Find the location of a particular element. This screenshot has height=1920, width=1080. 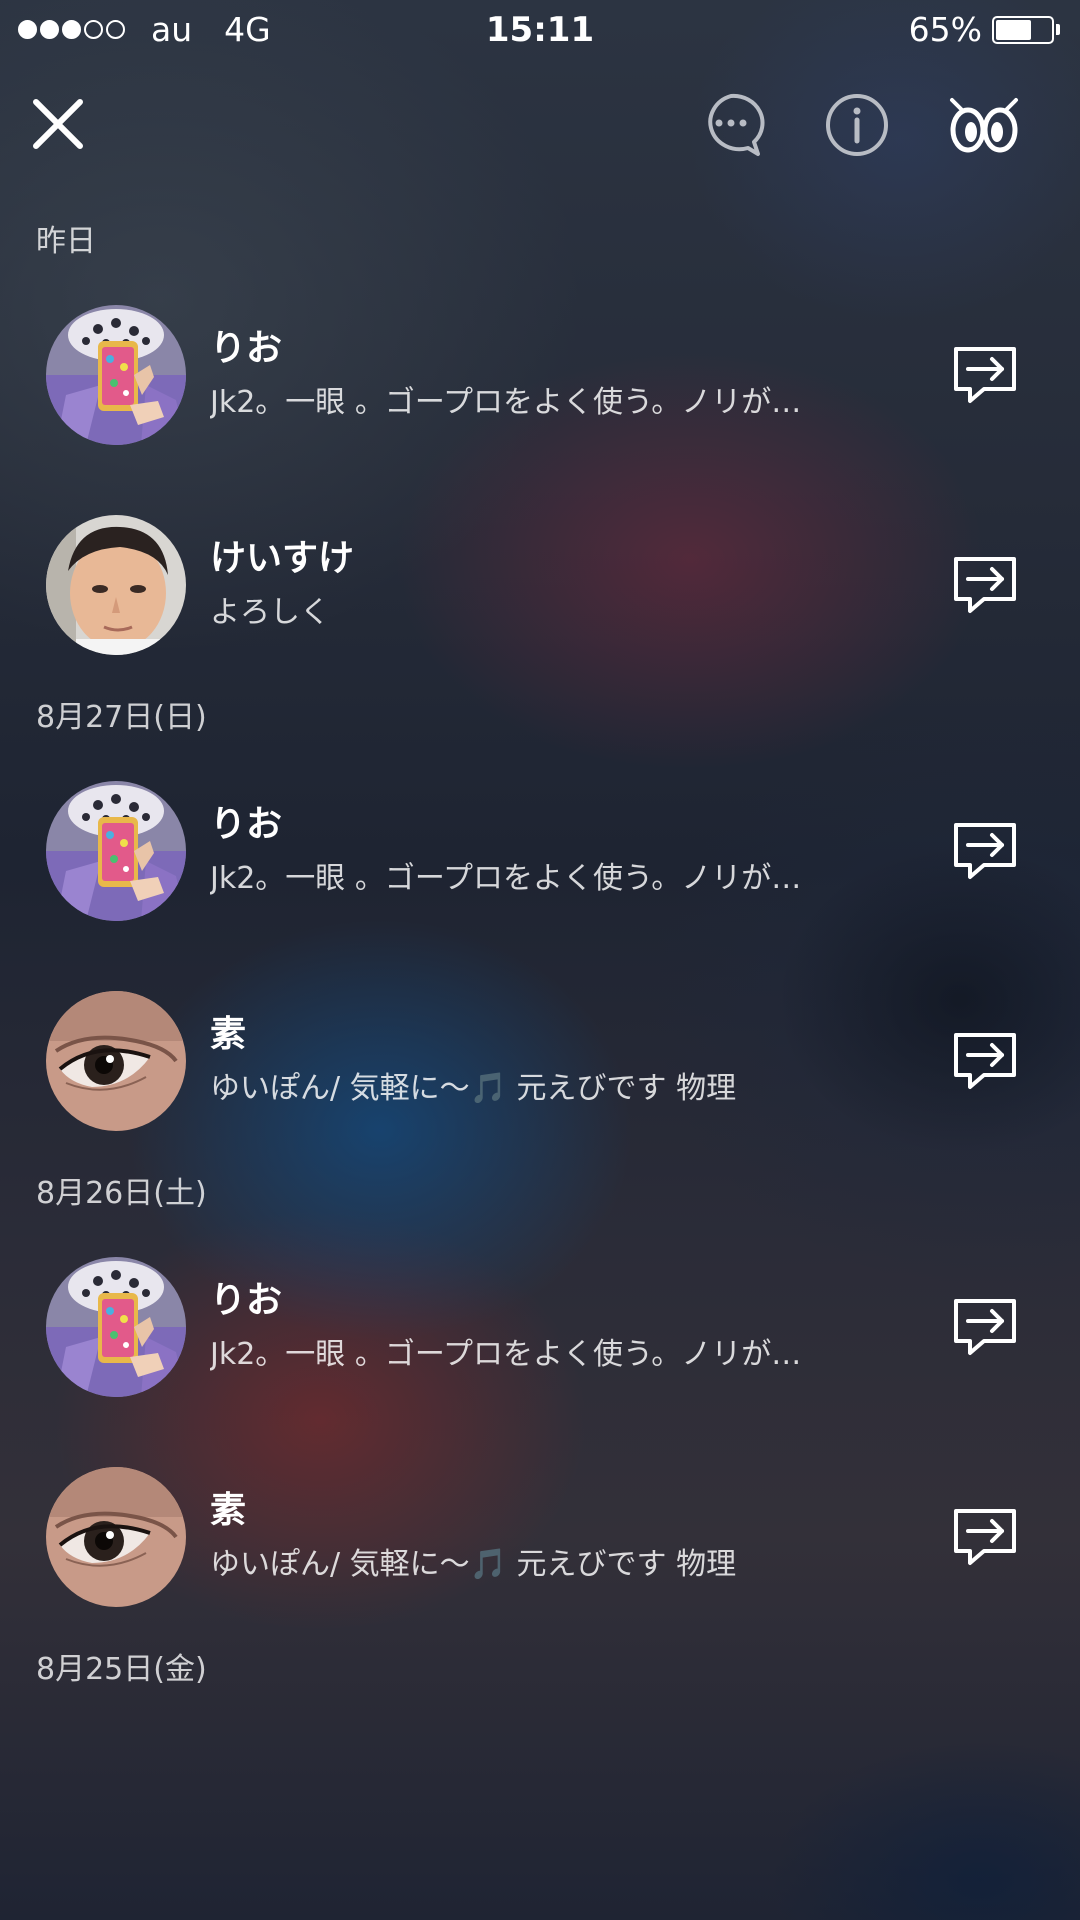

eyes-icon is located at coordinates (984, 125).